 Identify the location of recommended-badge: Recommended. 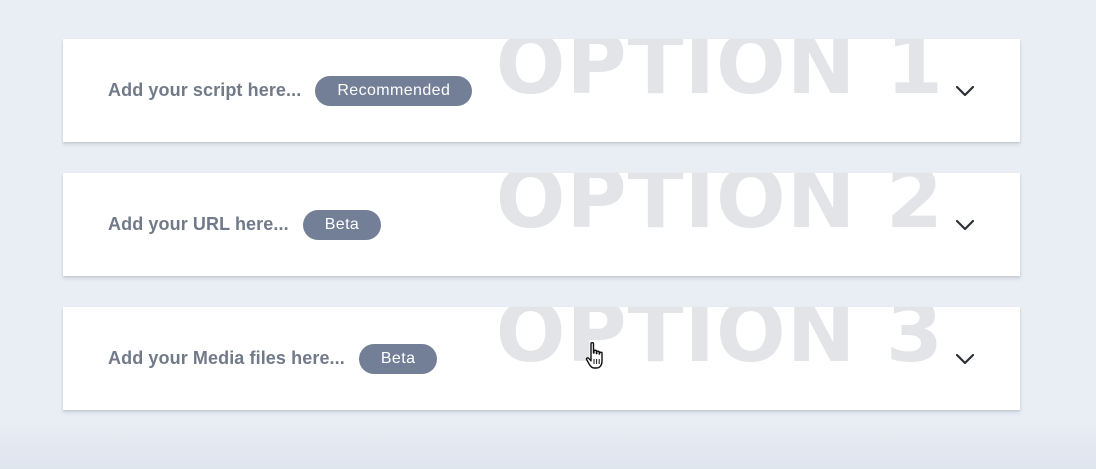
(394, 90).